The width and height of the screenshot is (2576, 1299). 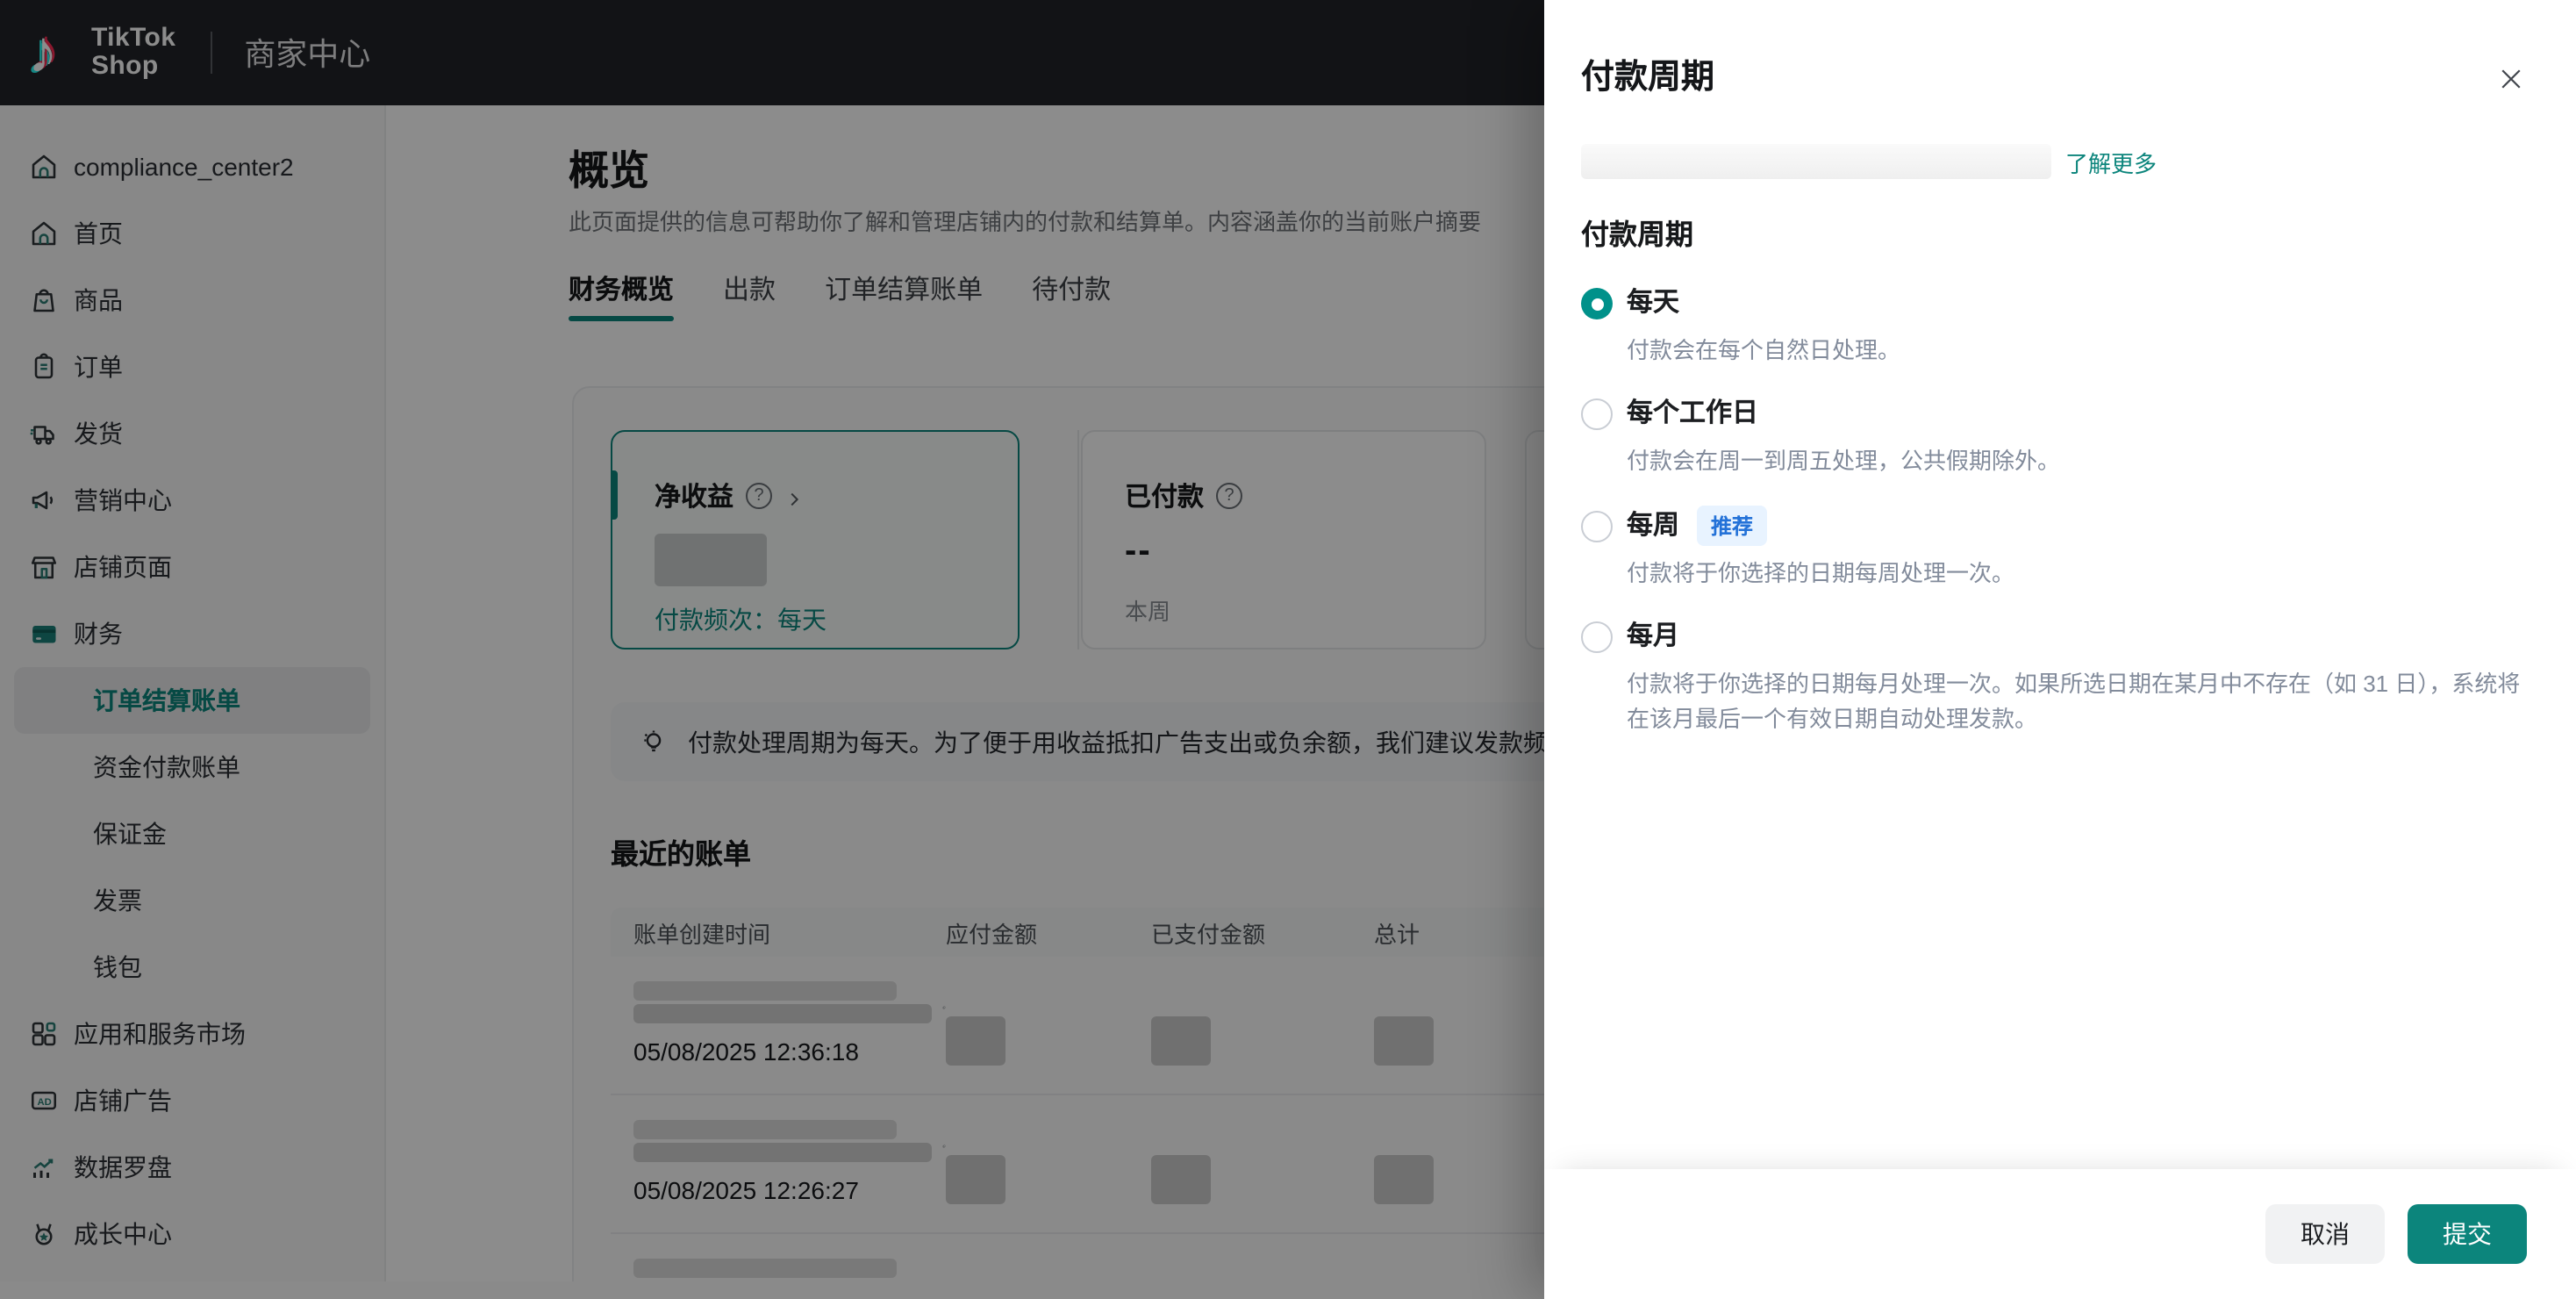 I want to click on close-icon, so click(x=2511, y=79).